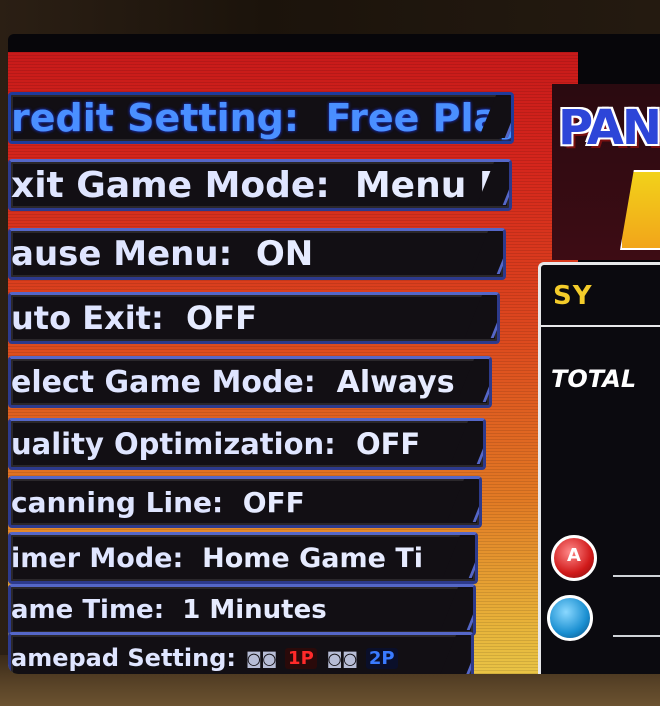 This screenshot has height=706, width=660. I want to click on menu-item-credit-setting: redit Setting: Free Play, so click(261, 118).